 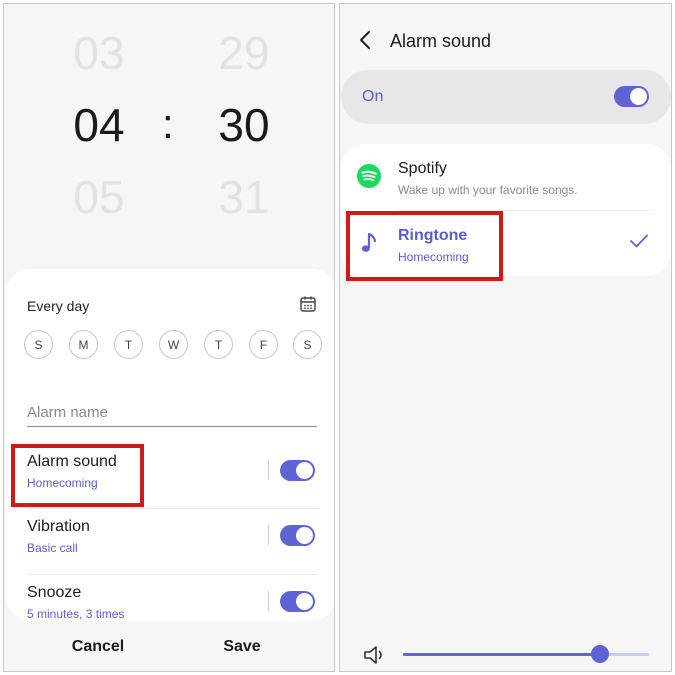 I want to click on minute-next: 31, so click(x=244, y=197).